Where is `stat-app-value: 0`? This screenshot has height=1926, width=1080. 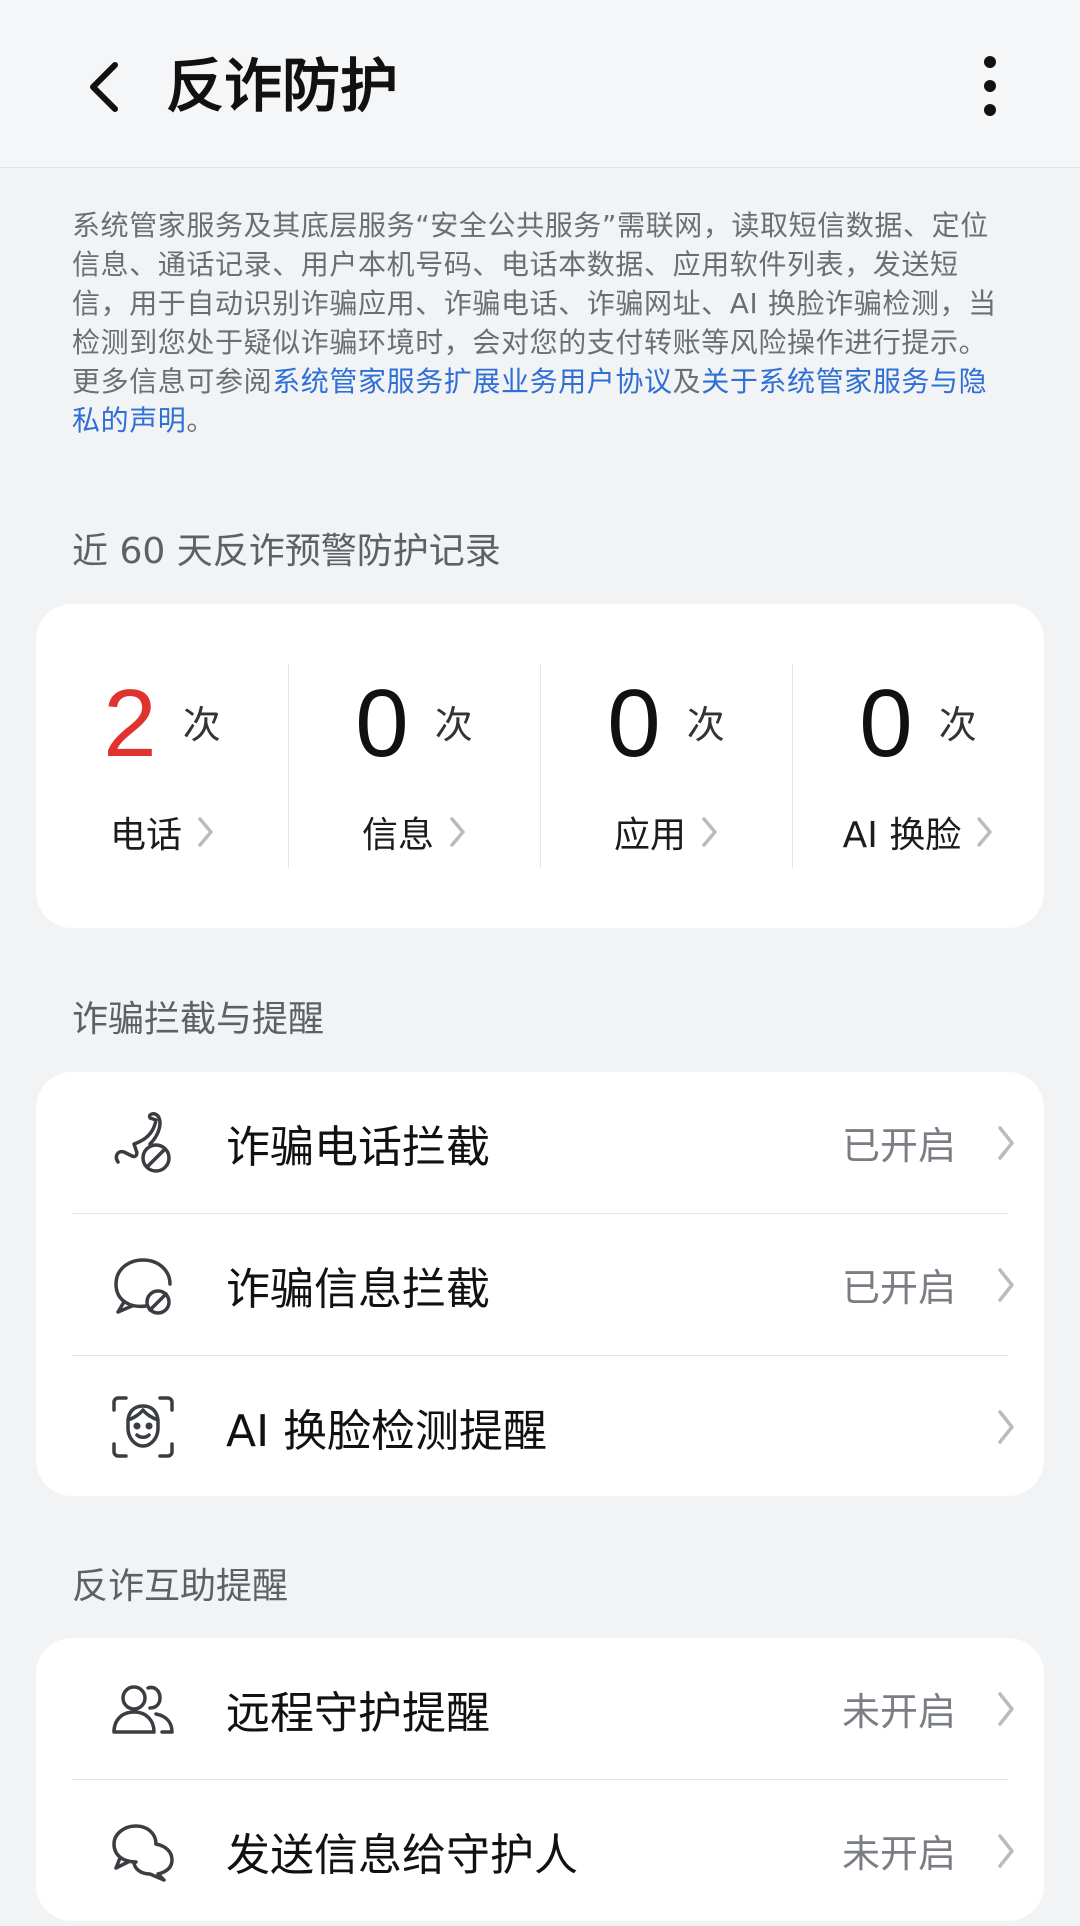
stat-app-value: 0 is located at coordinates (634, 723).